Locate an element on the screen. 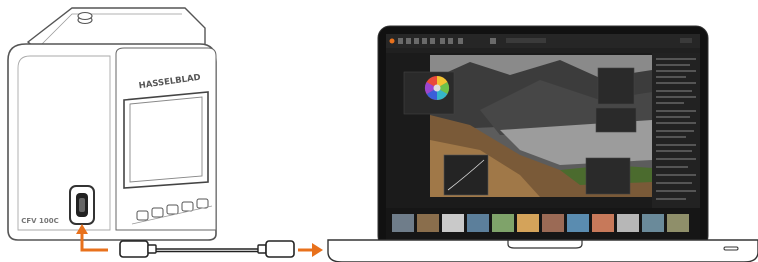 The height and width of the screenshot is (262, 758). filmstrip is located at coordinates (543, 224).